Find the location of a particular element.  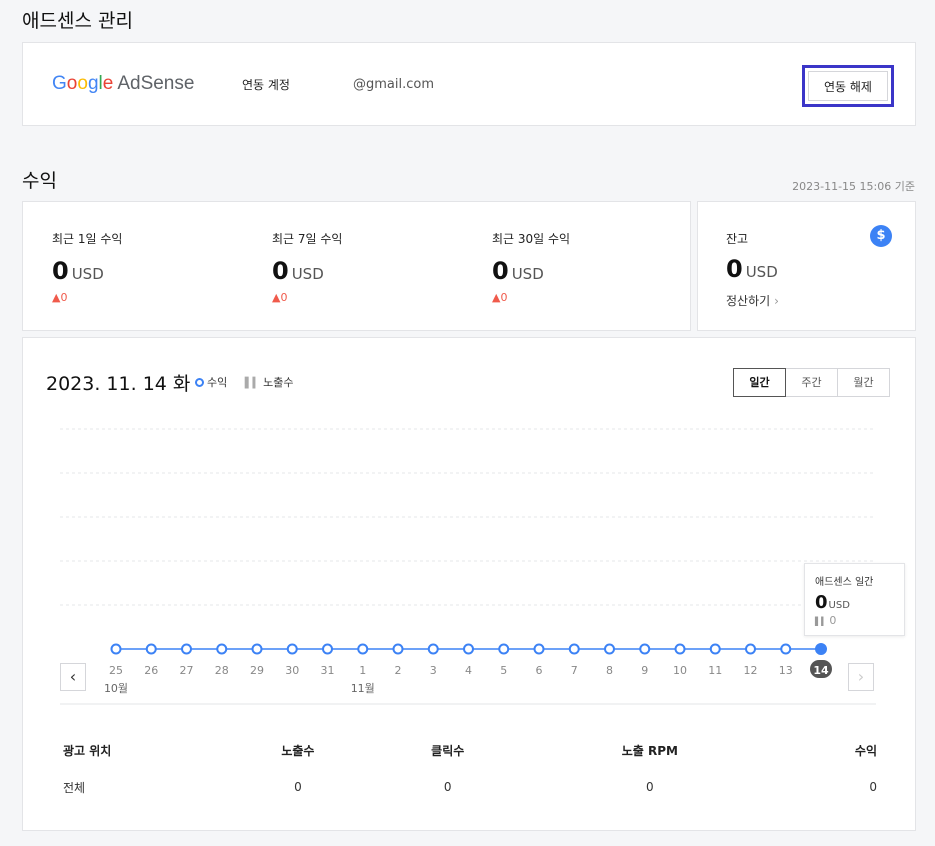

x-tick-label: 29 is located at coordinates (257, 670).